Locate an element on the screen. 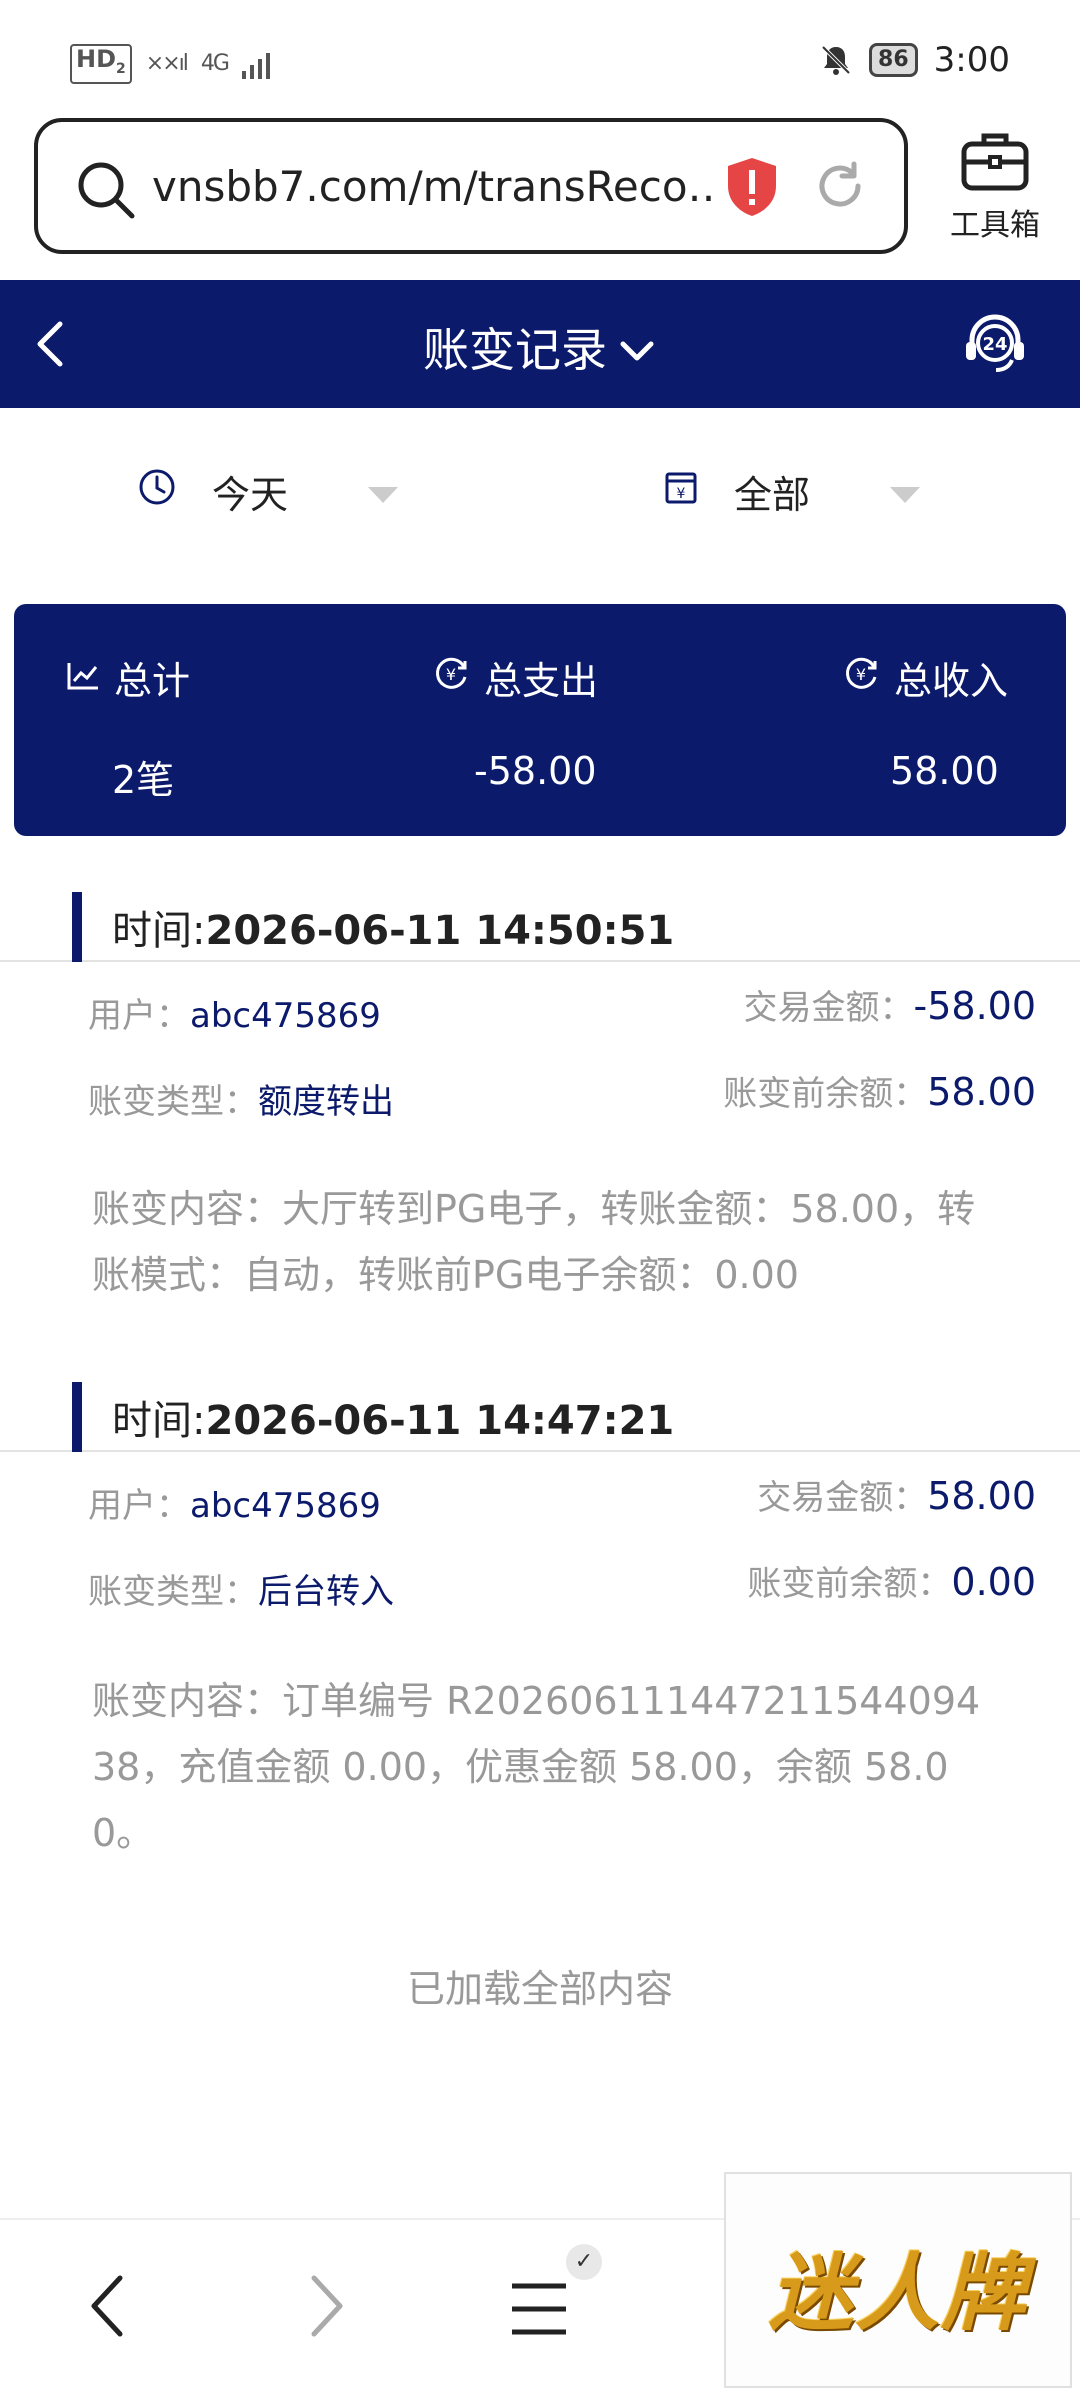 The height and width of the screenshot is (2388, 1080). chevron-right-icon is located at coordinates (326, 2308).